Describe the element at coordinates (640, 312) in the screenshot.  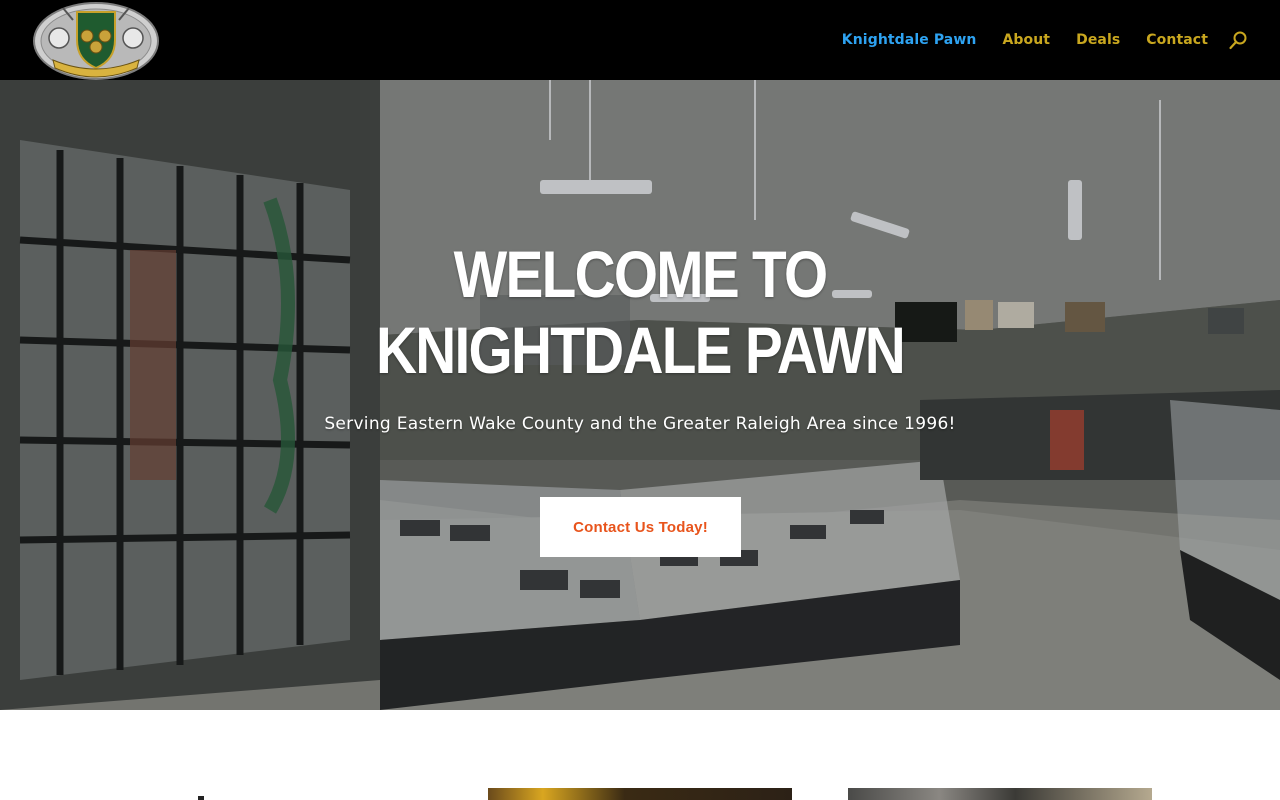
I see `hero-title: WELCOME TO KNIGHTDALE PAWN` at that location.